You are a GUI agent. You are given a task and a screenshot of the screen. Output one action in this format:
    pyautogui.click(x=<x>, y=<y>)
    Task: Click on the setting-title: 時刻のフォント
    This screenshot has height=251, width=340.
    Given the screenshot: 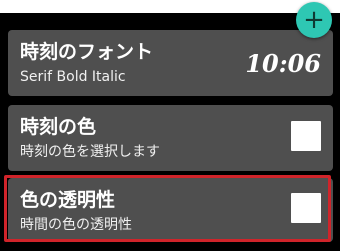 What is the action you would take?
    pyautogui.click(x=87, y=52)
    